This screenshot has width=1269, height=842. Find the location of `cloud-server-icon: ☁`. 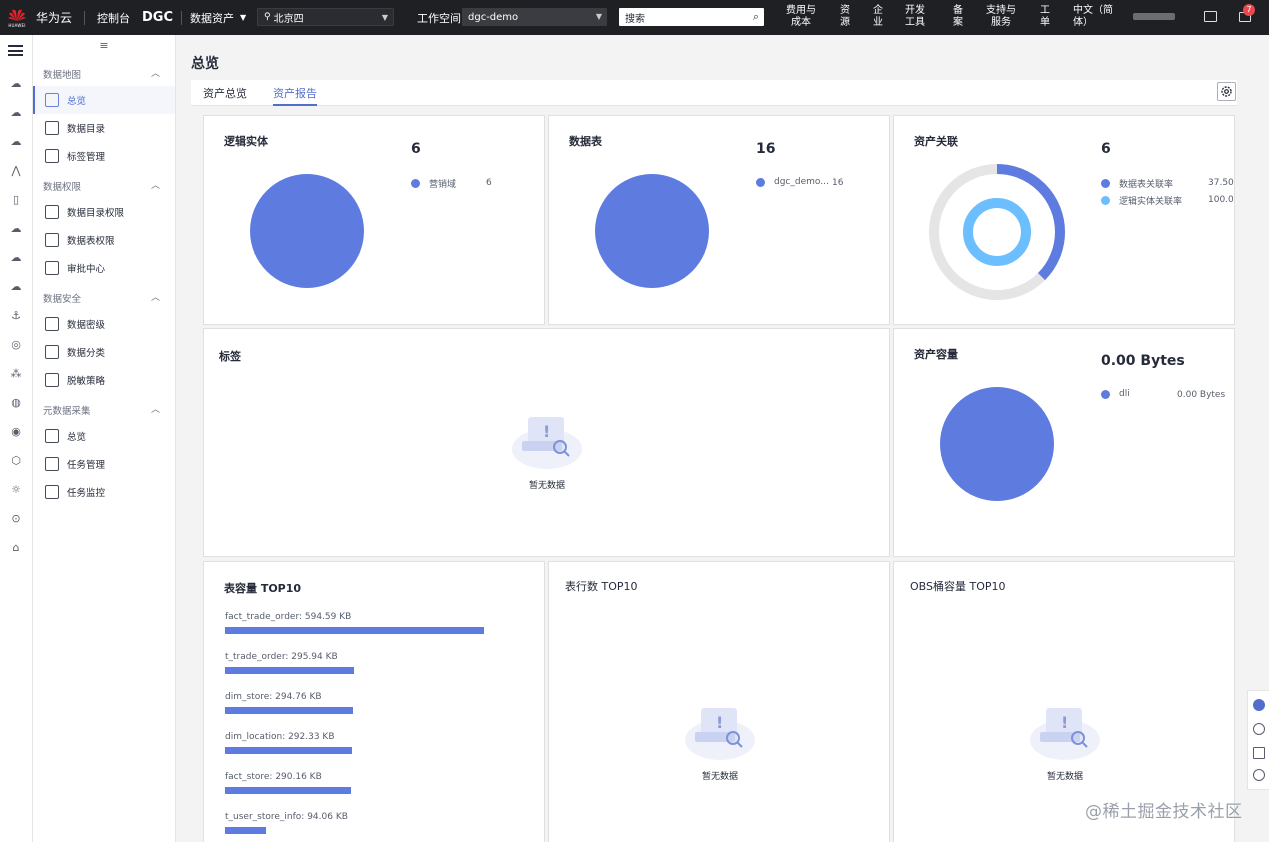

cloud-server-icon: ☁ is located at coordinates (16, 113).